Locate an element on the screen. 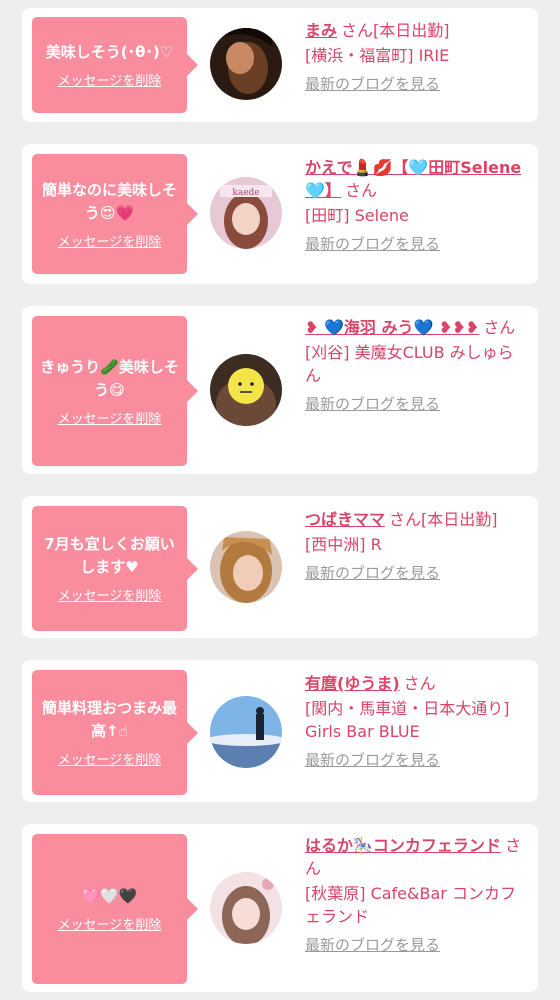 The image size is (560, 1000). girl-name-link: かえで💄💋【🩵田町Selene🩵】 is located at coordinates (413, 179).